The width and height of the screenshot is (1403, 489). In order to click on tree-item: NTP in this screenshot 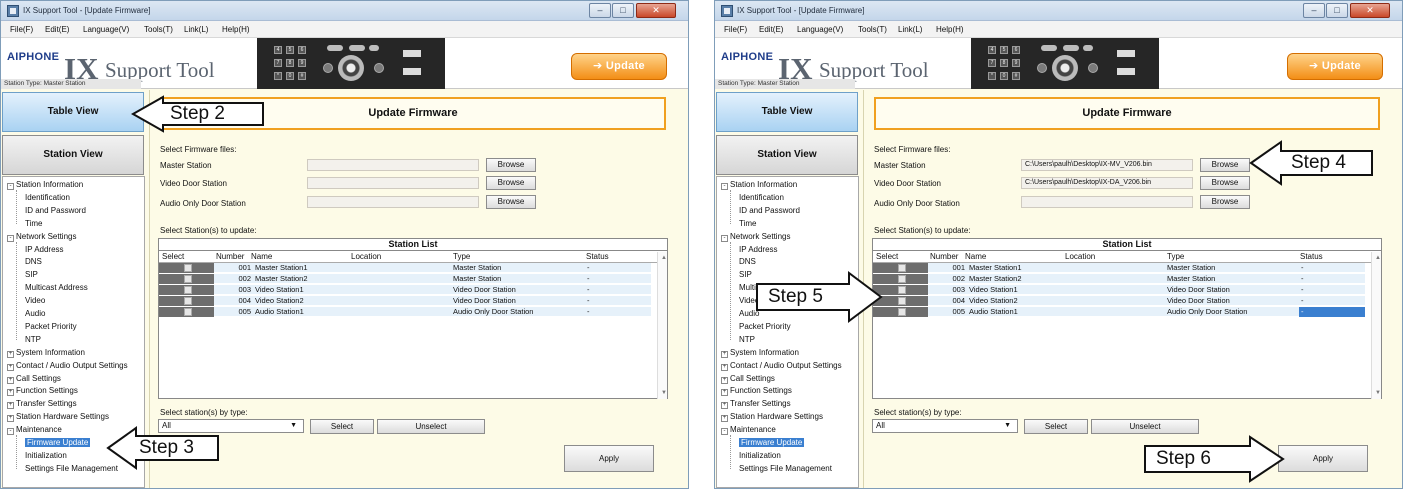, I will do `click(747, 339)`.